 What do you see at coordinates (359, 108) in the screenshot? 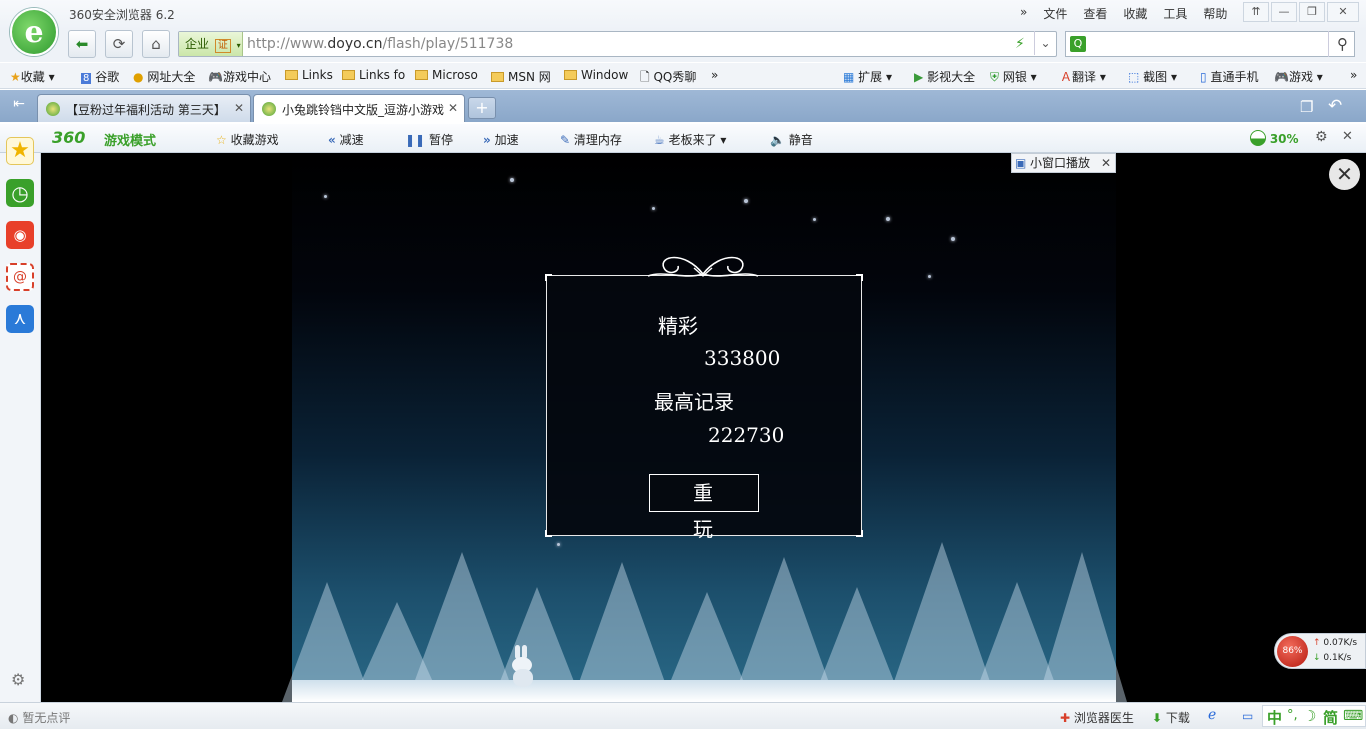
I see `tab-1-active: 小兔跳铃铛中文版_逗游小游戏 ✕` at bounding box center [359, 108].